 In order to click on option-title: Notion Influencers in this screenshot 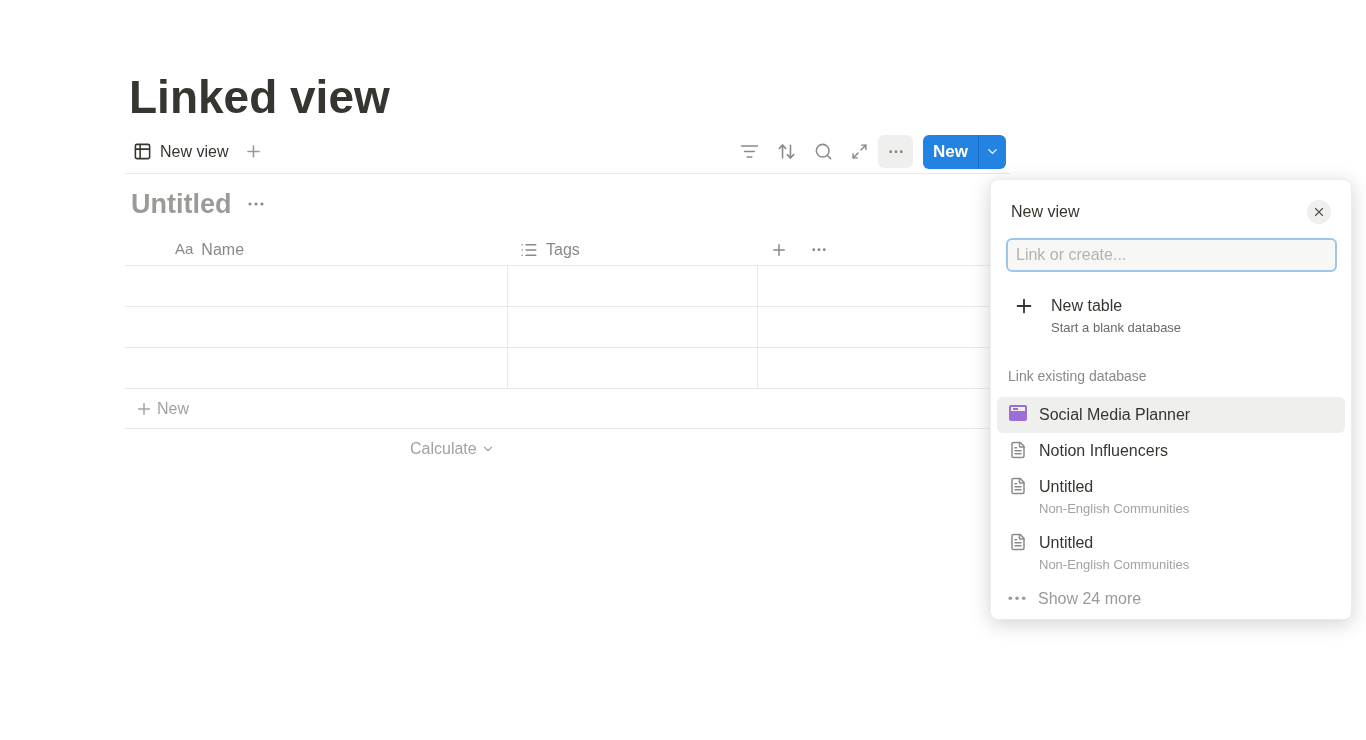, I will do `click(1103, 450)`.